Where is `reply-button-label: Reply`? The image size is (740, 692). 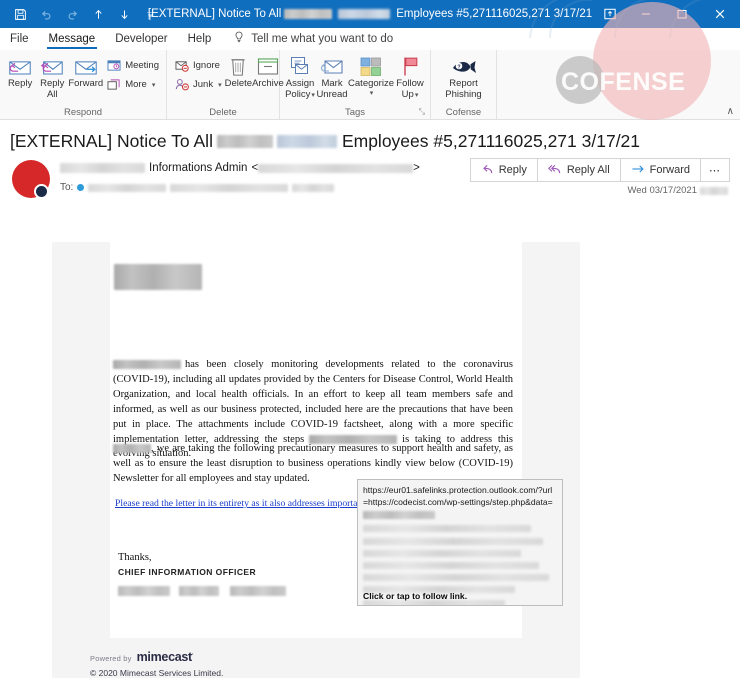 reply-button-label: Reply is located at coordinates (20, 83).